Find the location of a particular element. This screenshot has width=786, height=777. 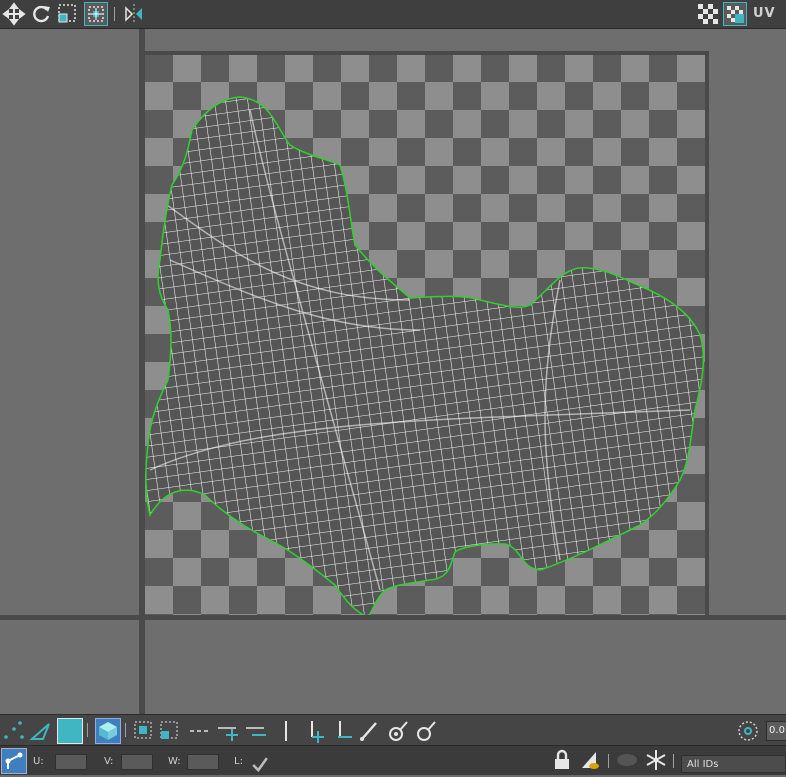

u-label: U: is located at coordinates (38, 761).